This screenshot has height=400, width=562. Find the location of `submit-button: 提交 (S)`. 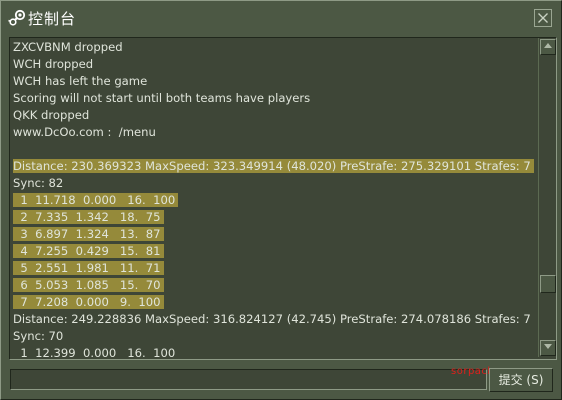

submit-button: 提交 (S) is located at coordinates (521, 380).